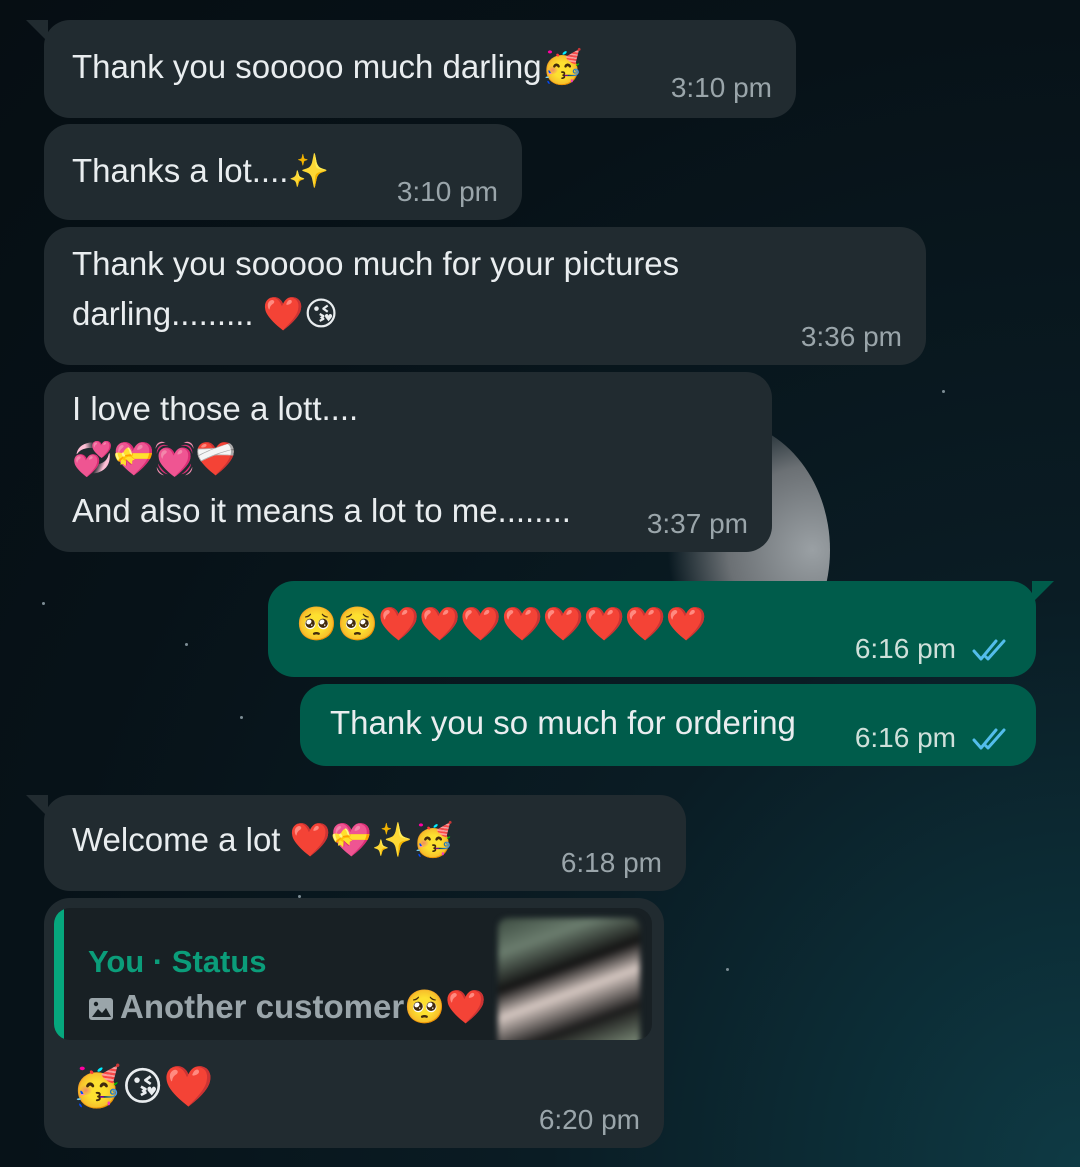  I want to click on message-outgoing: Thank you so much for ordering 6:16 pm, so click(668, 725).